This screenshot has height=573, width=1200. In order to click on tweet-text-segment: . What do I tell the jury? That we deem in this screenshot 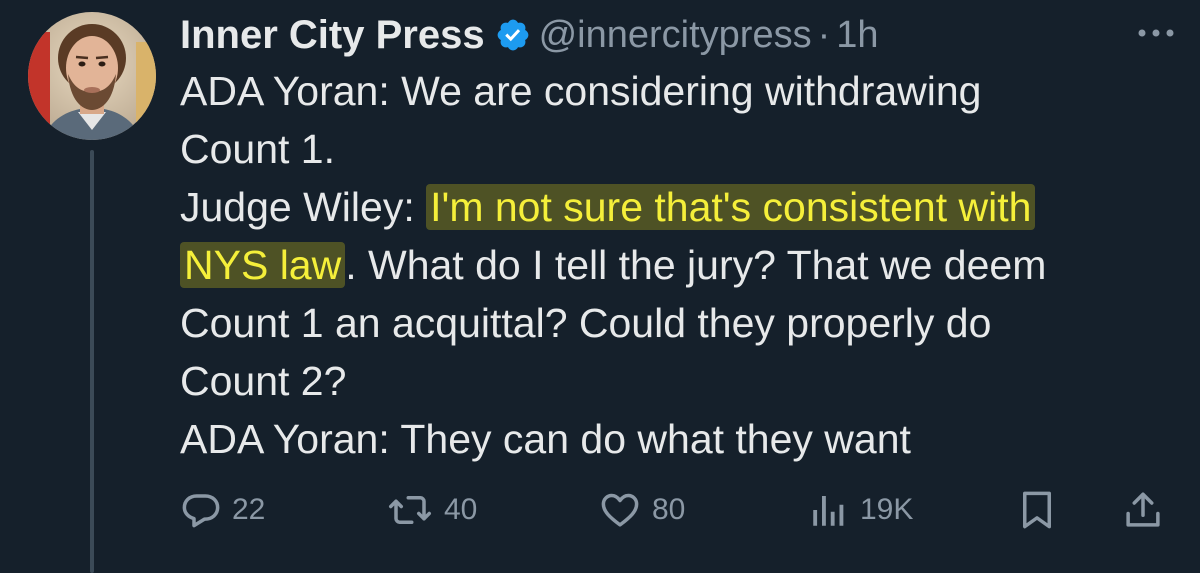, I will do `click(696, 265)`.